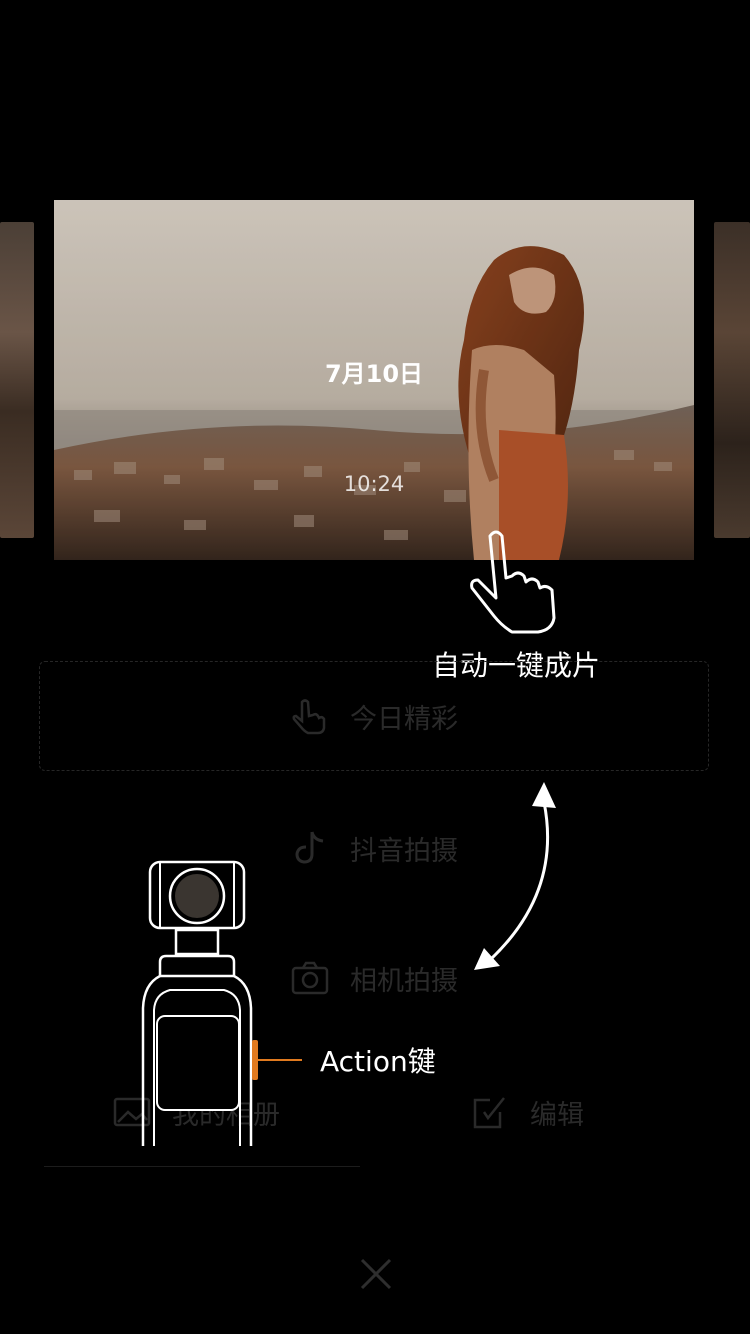 The height and width of the screenshot is (1334, 750). Describe the element at coordinates (489, 1113) in the screenshot. I see `edit-icon` at that location.